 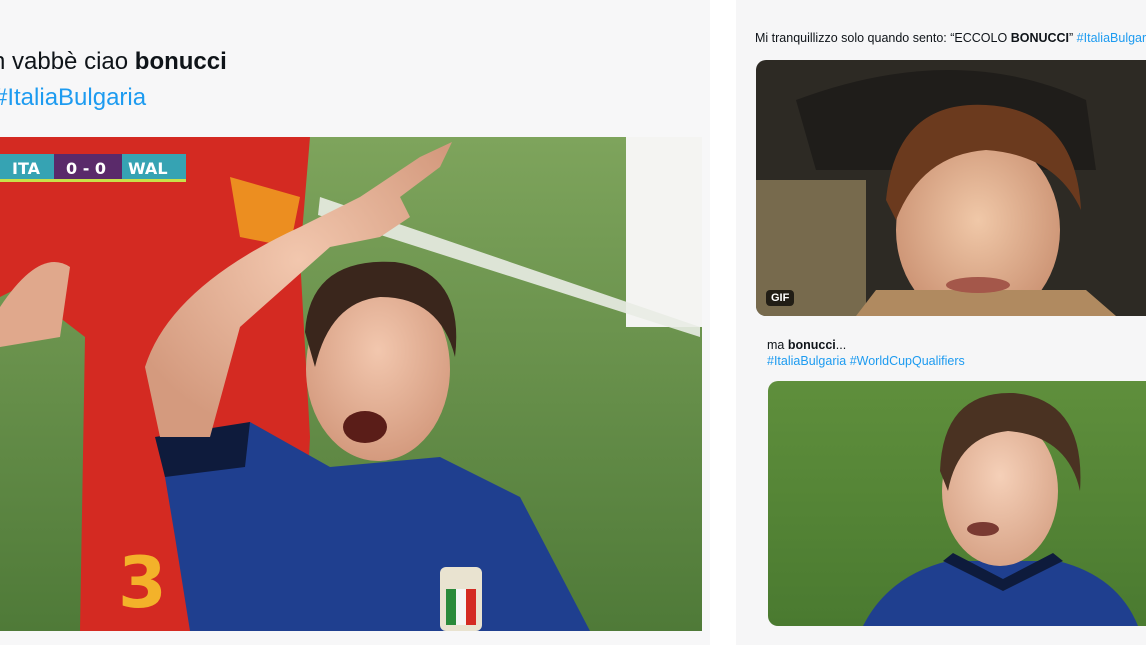 What do you see at coordinates (142, 583) in the screenshot?
I see `shirt-number: 3` at bounding box center [142, 583].